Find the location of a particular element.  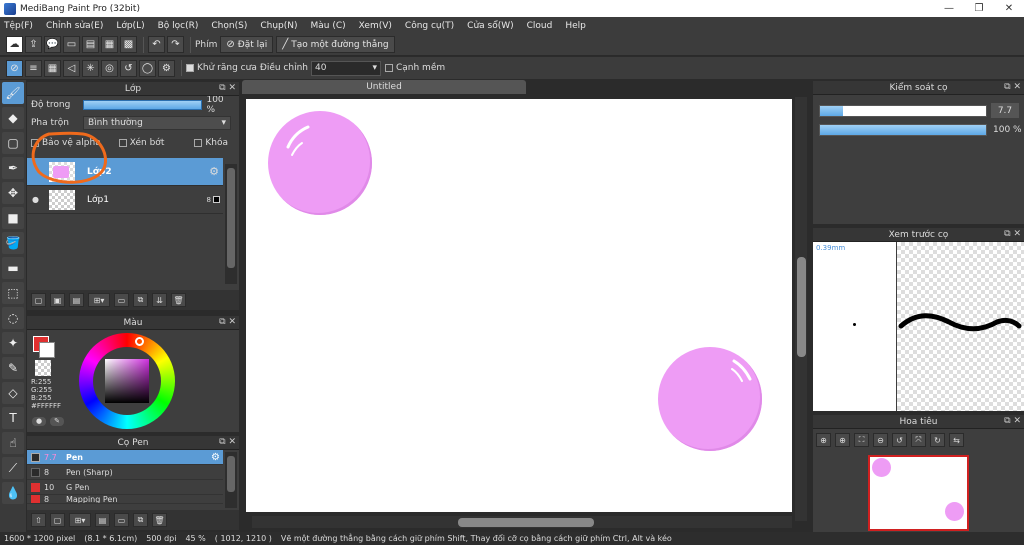

snap-settings-icon: ⚙ is located at coordinates (166, 68).